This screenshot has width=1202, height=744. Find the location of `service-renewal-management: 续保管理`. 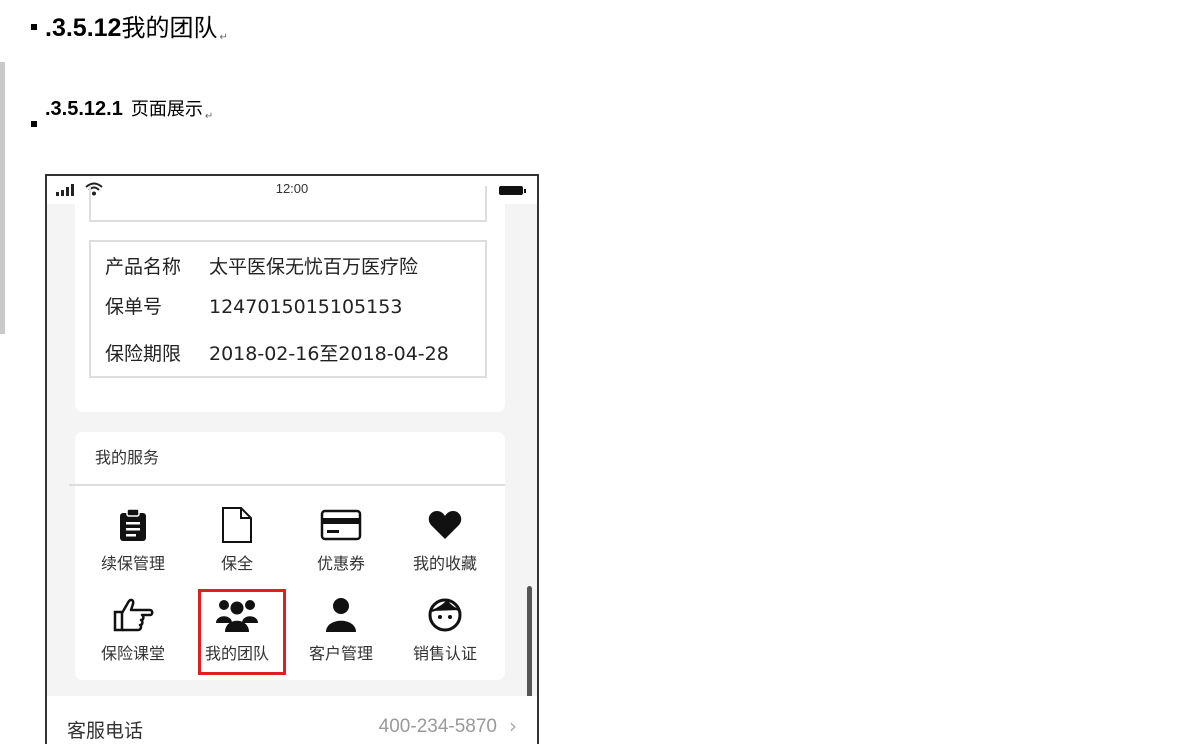

service-renewal-management: 续保管理 is located at coordinates (133, 539).